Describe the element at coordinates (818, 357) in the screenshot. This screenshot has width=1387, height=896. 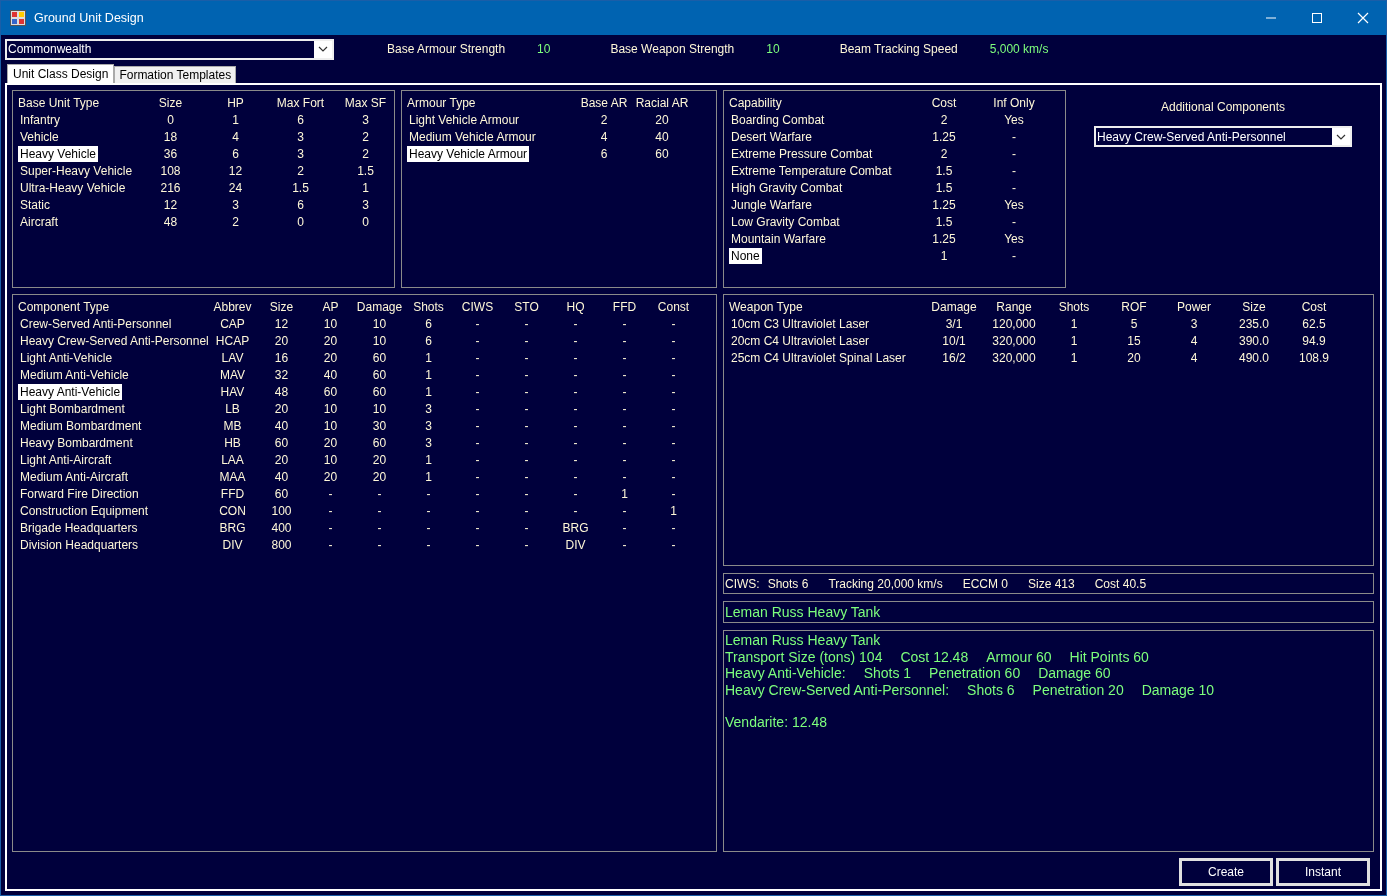
I see `list-item: 25cm C4 Ultraviolet Spinal Laser` at that location.